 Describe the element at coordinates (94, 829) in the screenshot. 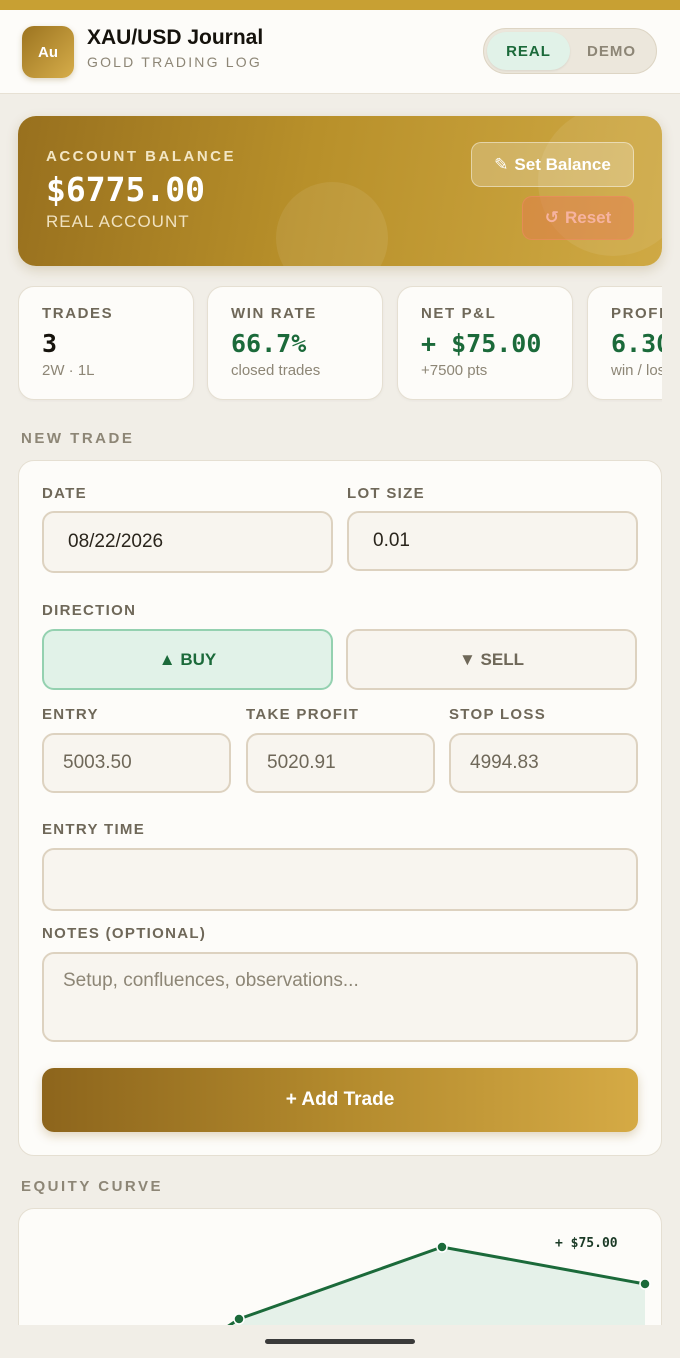

I see `entry-time-label: ENTRY TIME` at that location.